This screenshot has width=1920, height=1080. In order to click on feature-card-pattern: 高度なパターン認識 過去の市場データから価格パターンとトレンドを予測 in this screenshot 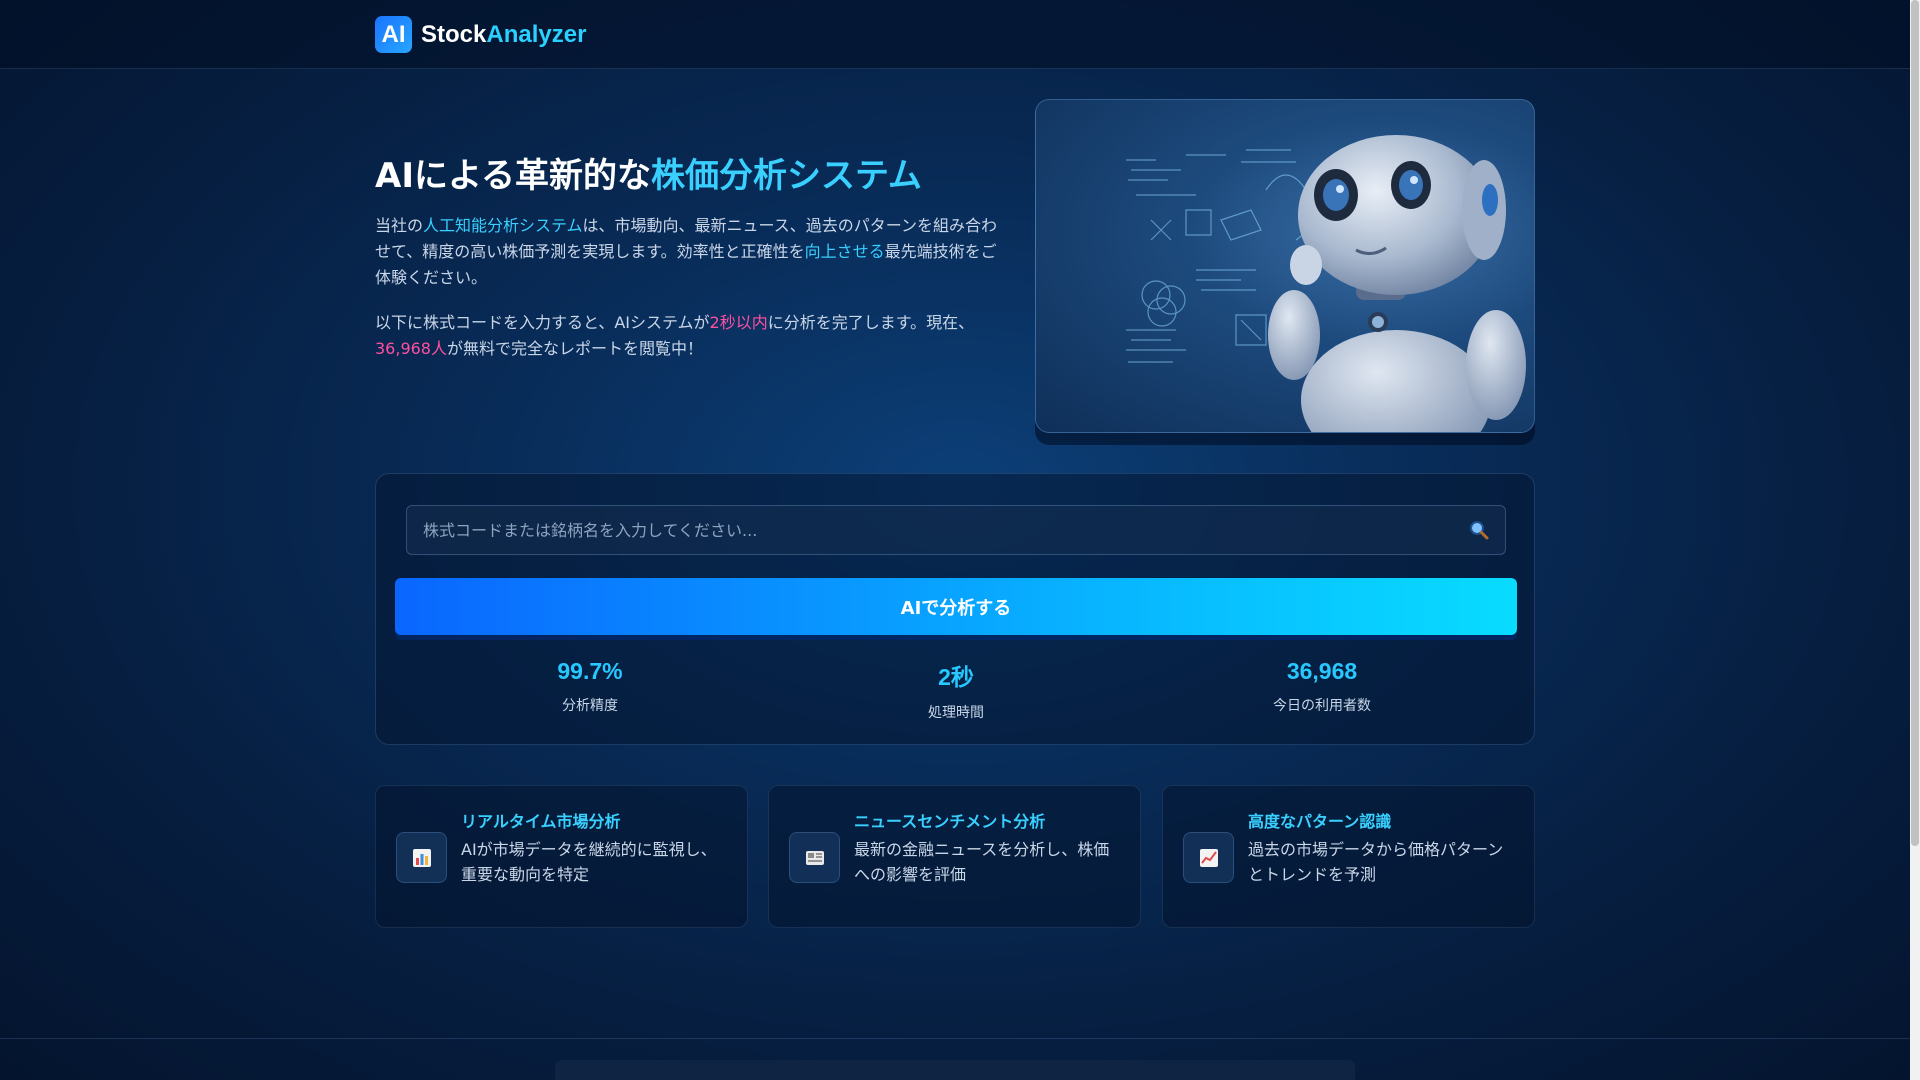, I will do `click(1348, 856)`.